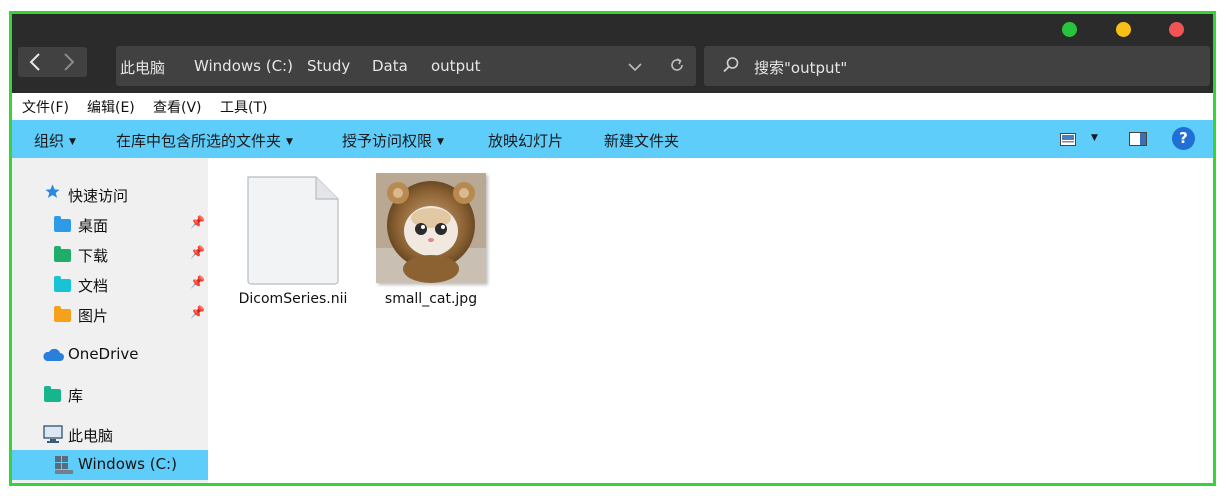 This screenshot has width=1227, height=496. I want to click on sidebar-item-label: 图片, so click(93, 316).